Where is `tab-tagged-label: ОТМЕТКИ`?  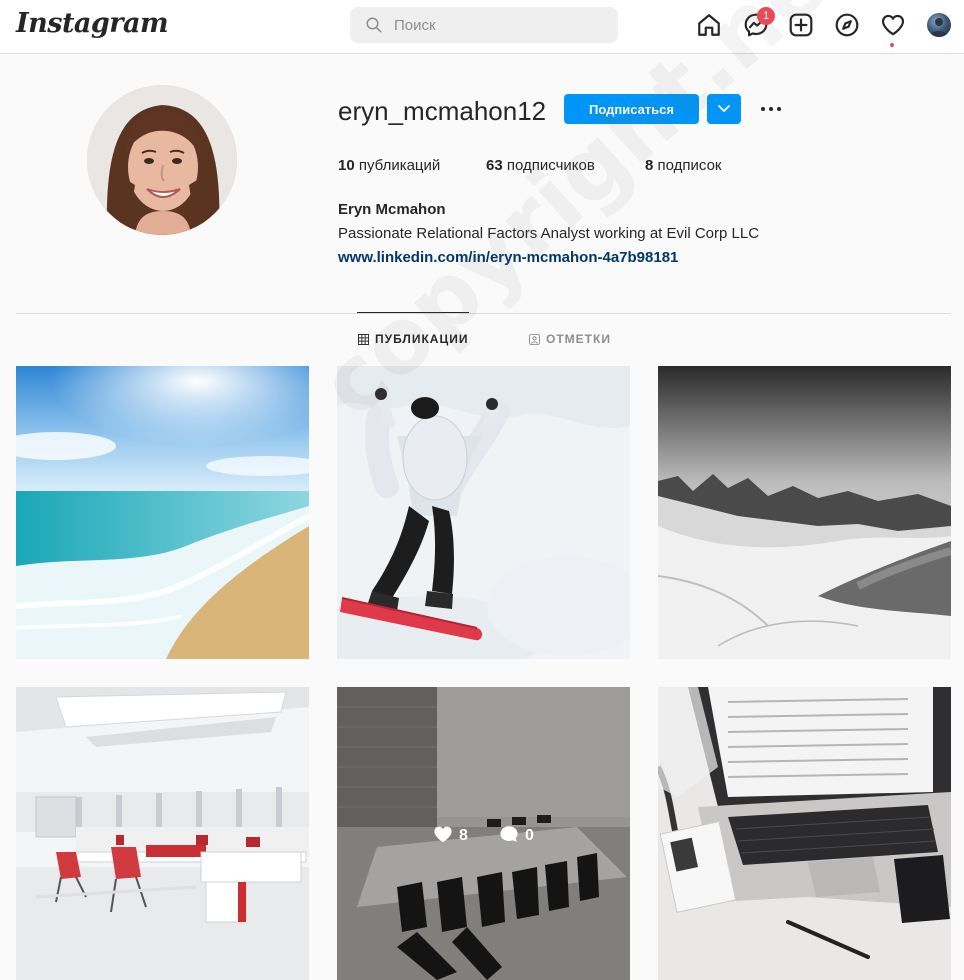
tab-tagged-label: ОТМЕТКИ is located at coordinates (578, 339).